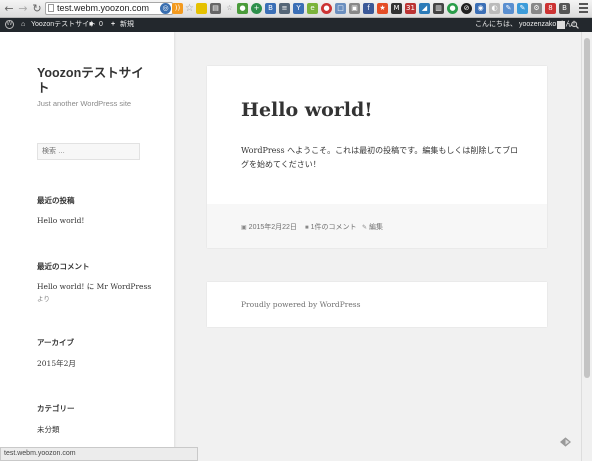 This screenshot has height=461, width=592. What do you see at coordinates (575, 25) in the screenshot?
I see `search-icon` at bounding box center [575, 25].